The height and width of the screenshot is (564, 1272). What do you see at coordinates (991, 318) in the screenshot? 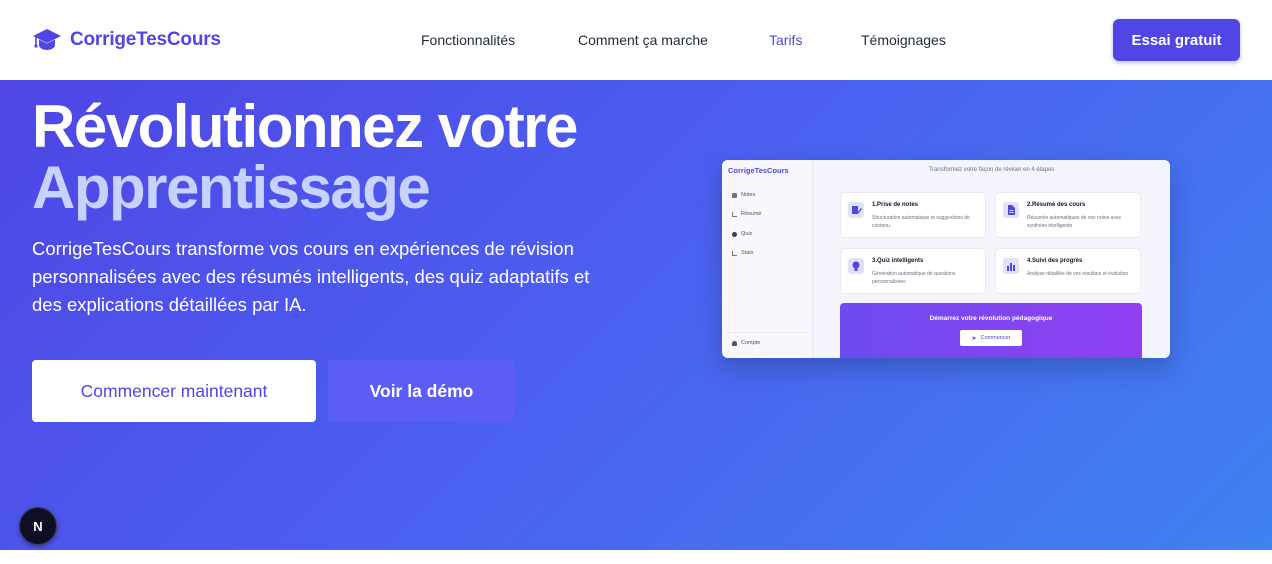
I see `mockup-cta-title: Démarrez votre révolution pédagogique` at bounding box center [991, 318].